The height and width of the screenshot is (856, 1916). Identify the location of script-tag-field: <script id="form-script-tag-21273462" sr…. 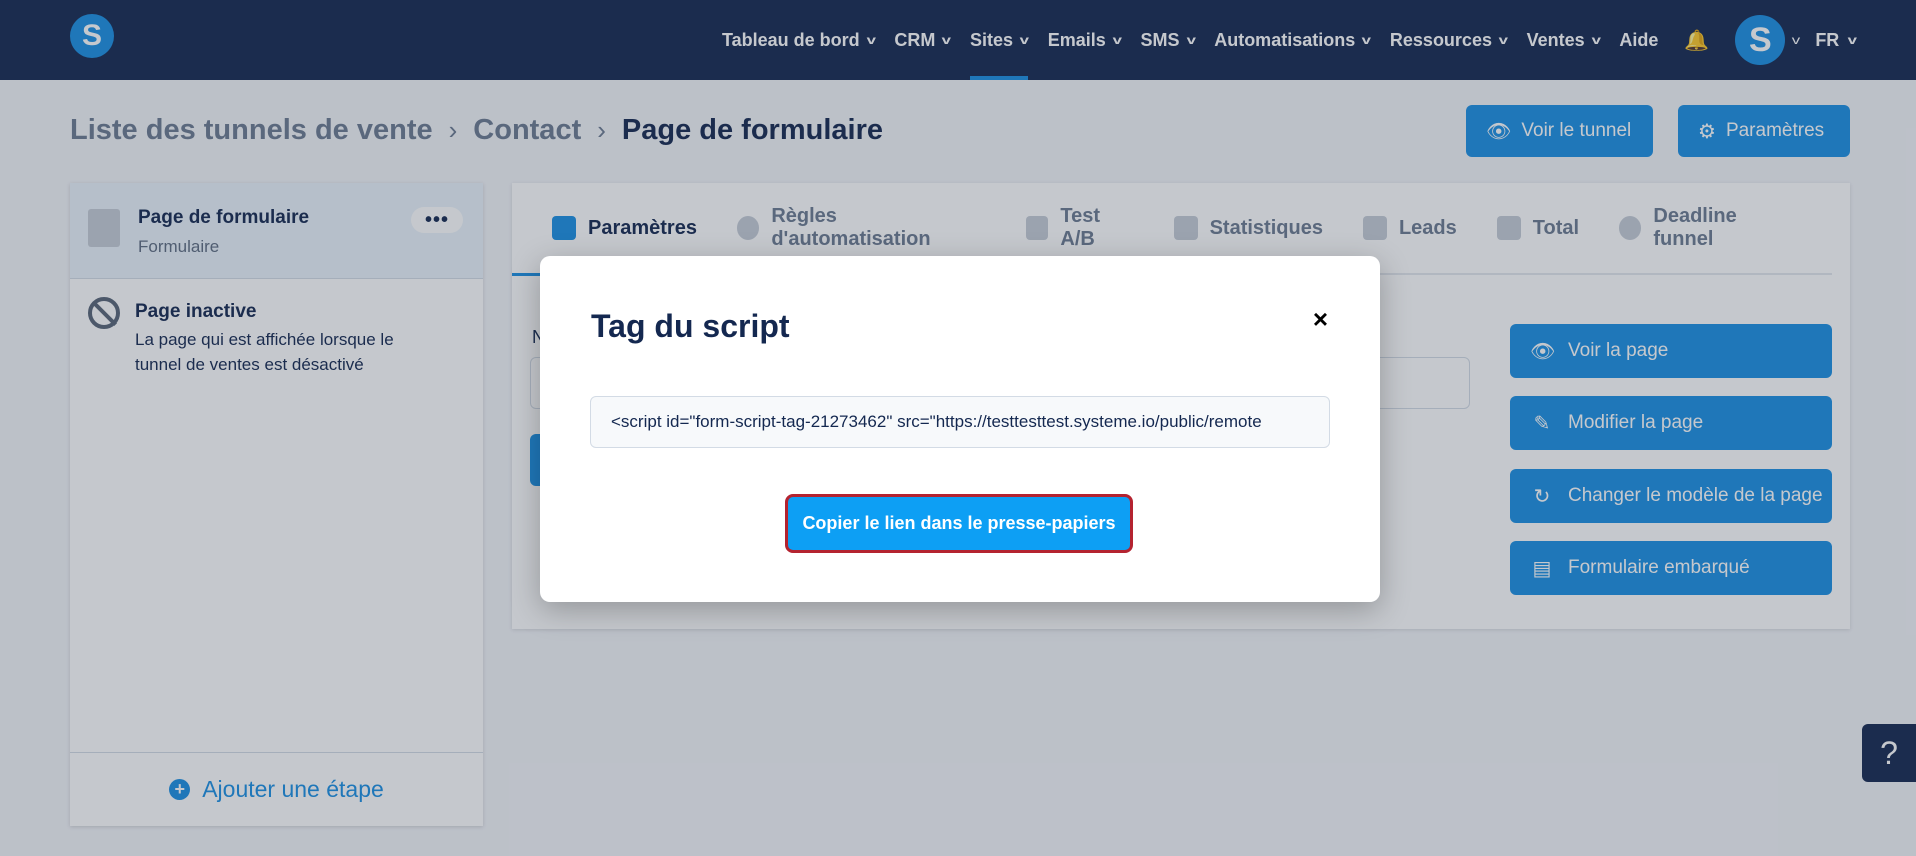
(960, 422).